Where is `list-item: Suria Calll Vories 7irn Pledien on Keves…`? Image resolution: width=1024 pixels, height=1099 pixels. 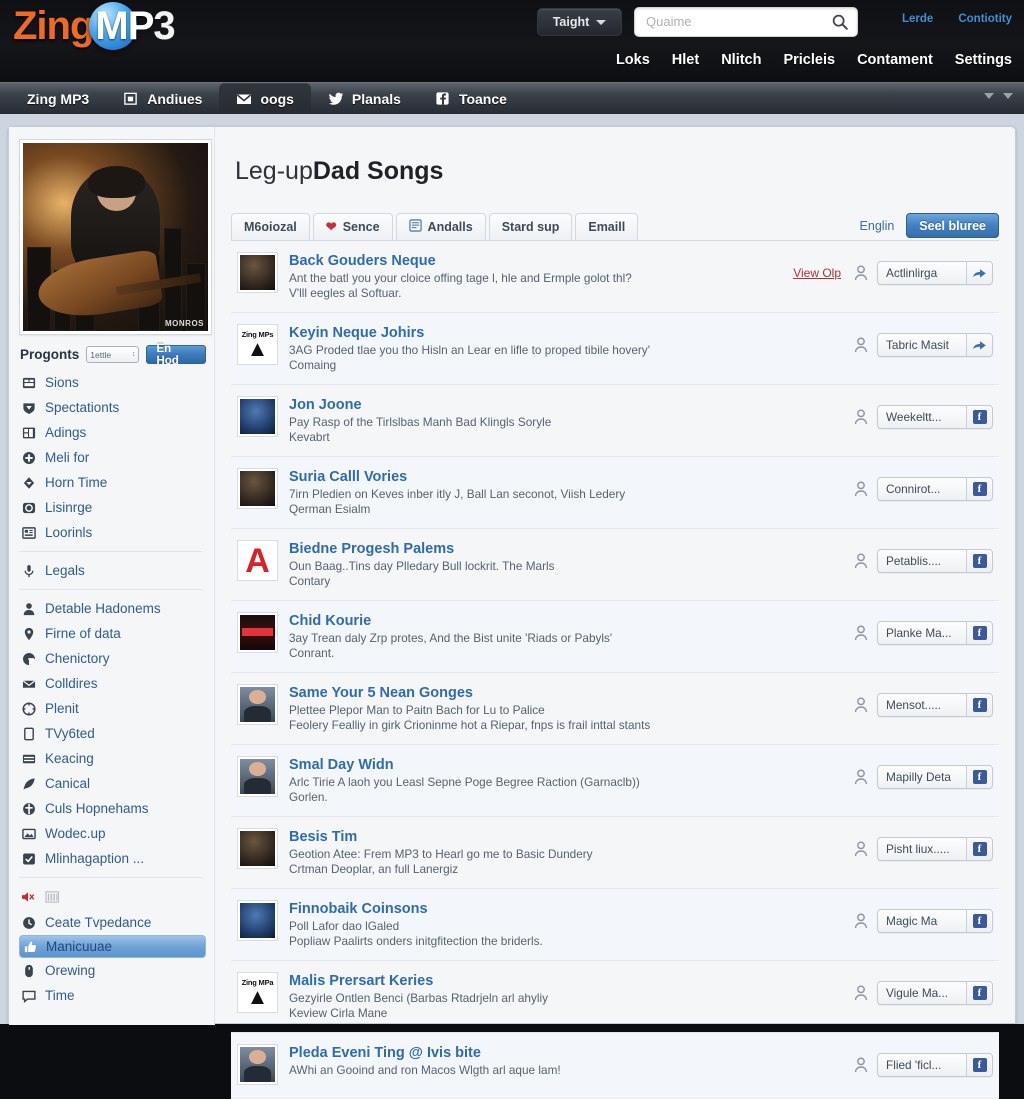 list-item: Suria Calll Vories 7irn Pledien on Keves… is located at coordinates (615, 493).